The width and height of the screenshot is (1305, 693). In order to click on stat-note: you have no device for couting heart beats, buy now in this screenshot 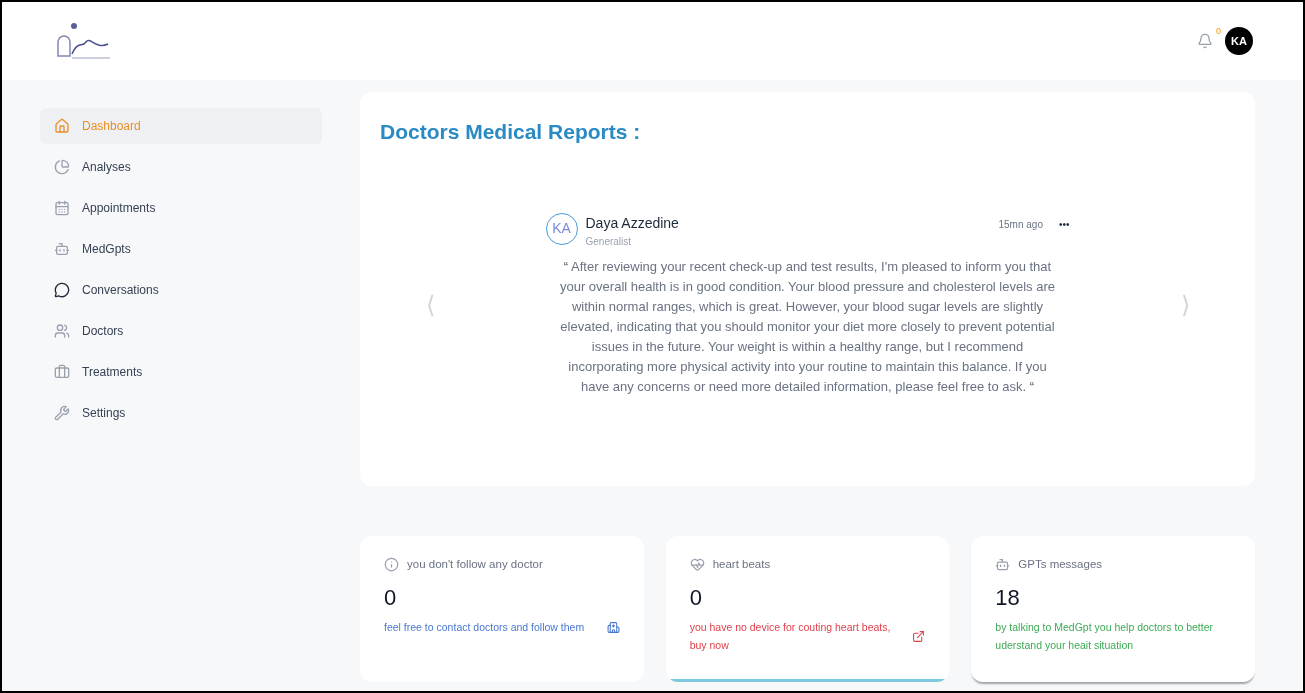, I will do `click(790, 637)`.